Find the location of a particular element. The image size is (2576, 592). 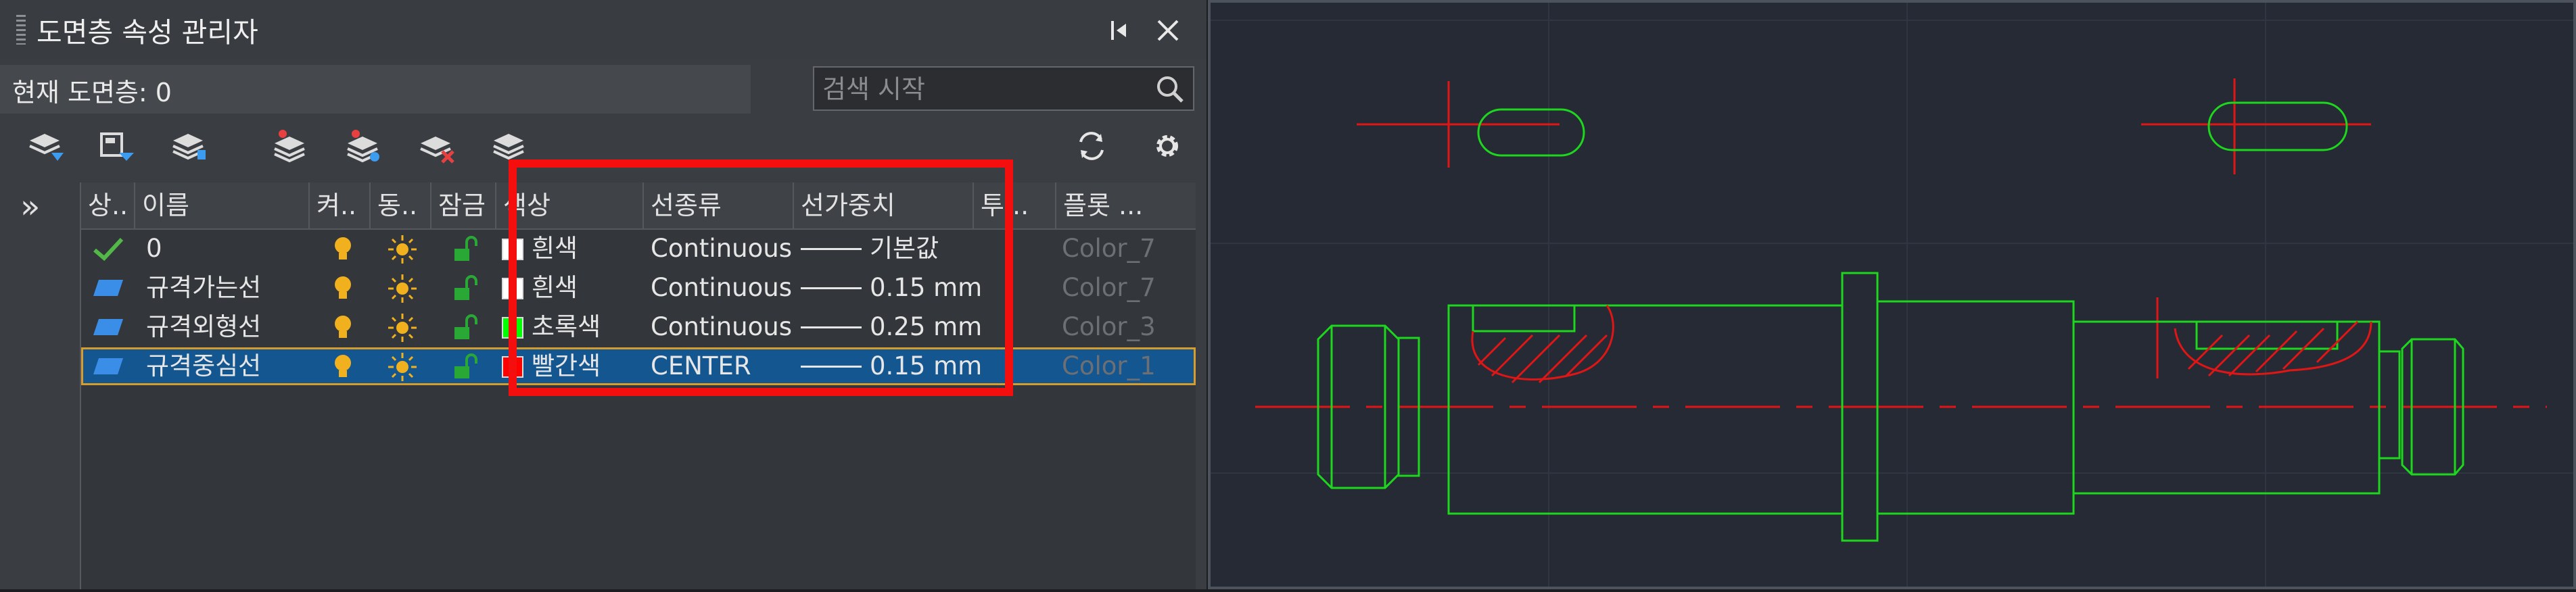

col-lock: 잠금 is located at coordinates (463, 205).